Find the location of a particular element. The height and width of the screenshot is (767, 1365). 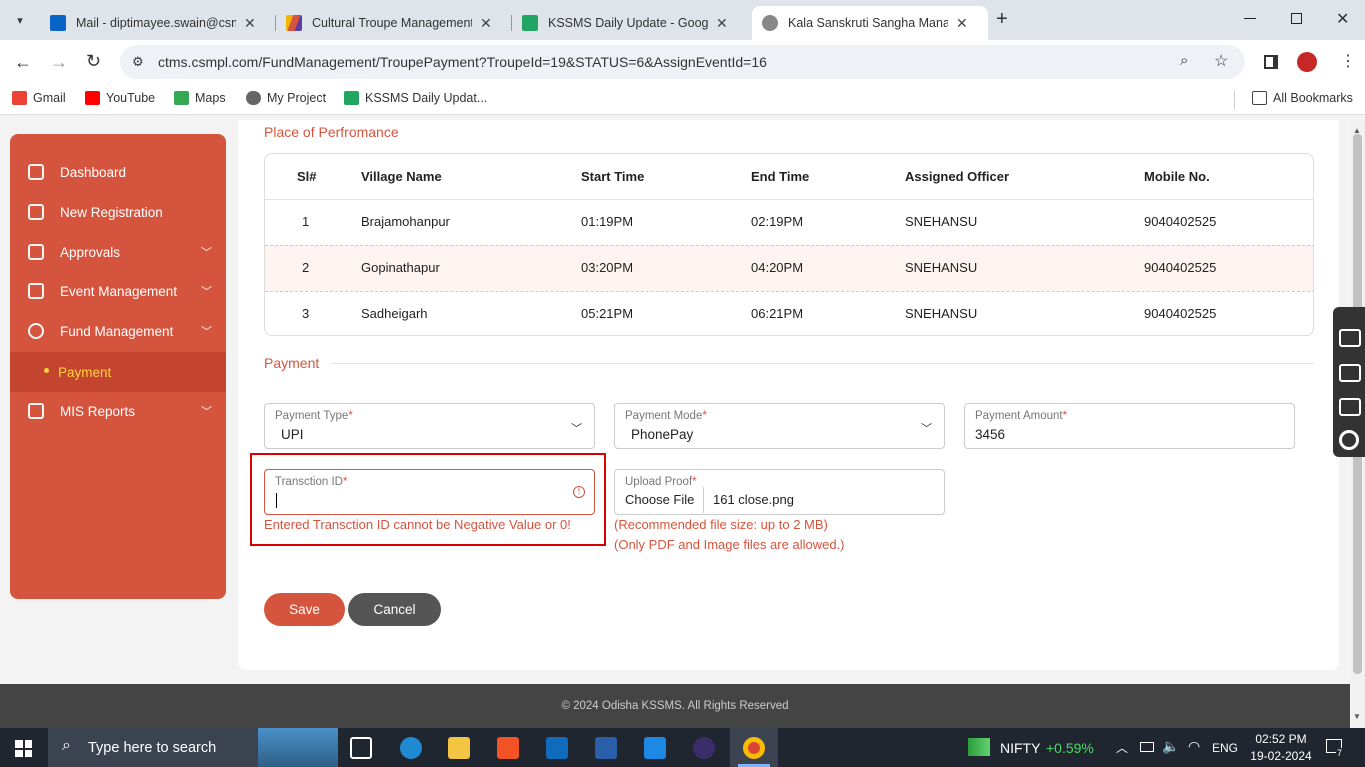

sidebar-item-fund-management: Fund Management ﹀ is located at coordinates (118, 331).